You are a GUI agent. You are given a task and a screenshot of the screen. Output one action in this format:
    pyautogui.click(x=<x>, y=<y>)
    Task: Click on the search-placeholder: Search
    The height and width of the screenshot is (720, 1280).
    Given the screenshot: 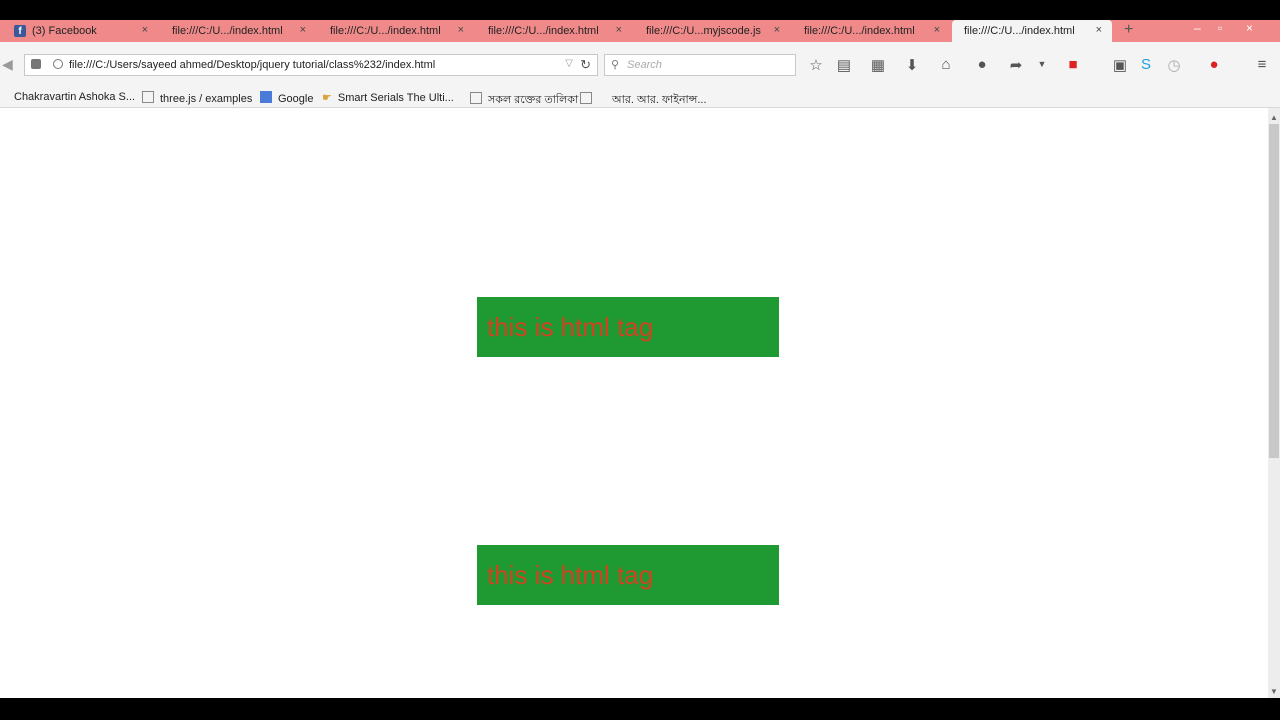 What is the action you would take?
    pyautogui.click(x=644, y=65)
    